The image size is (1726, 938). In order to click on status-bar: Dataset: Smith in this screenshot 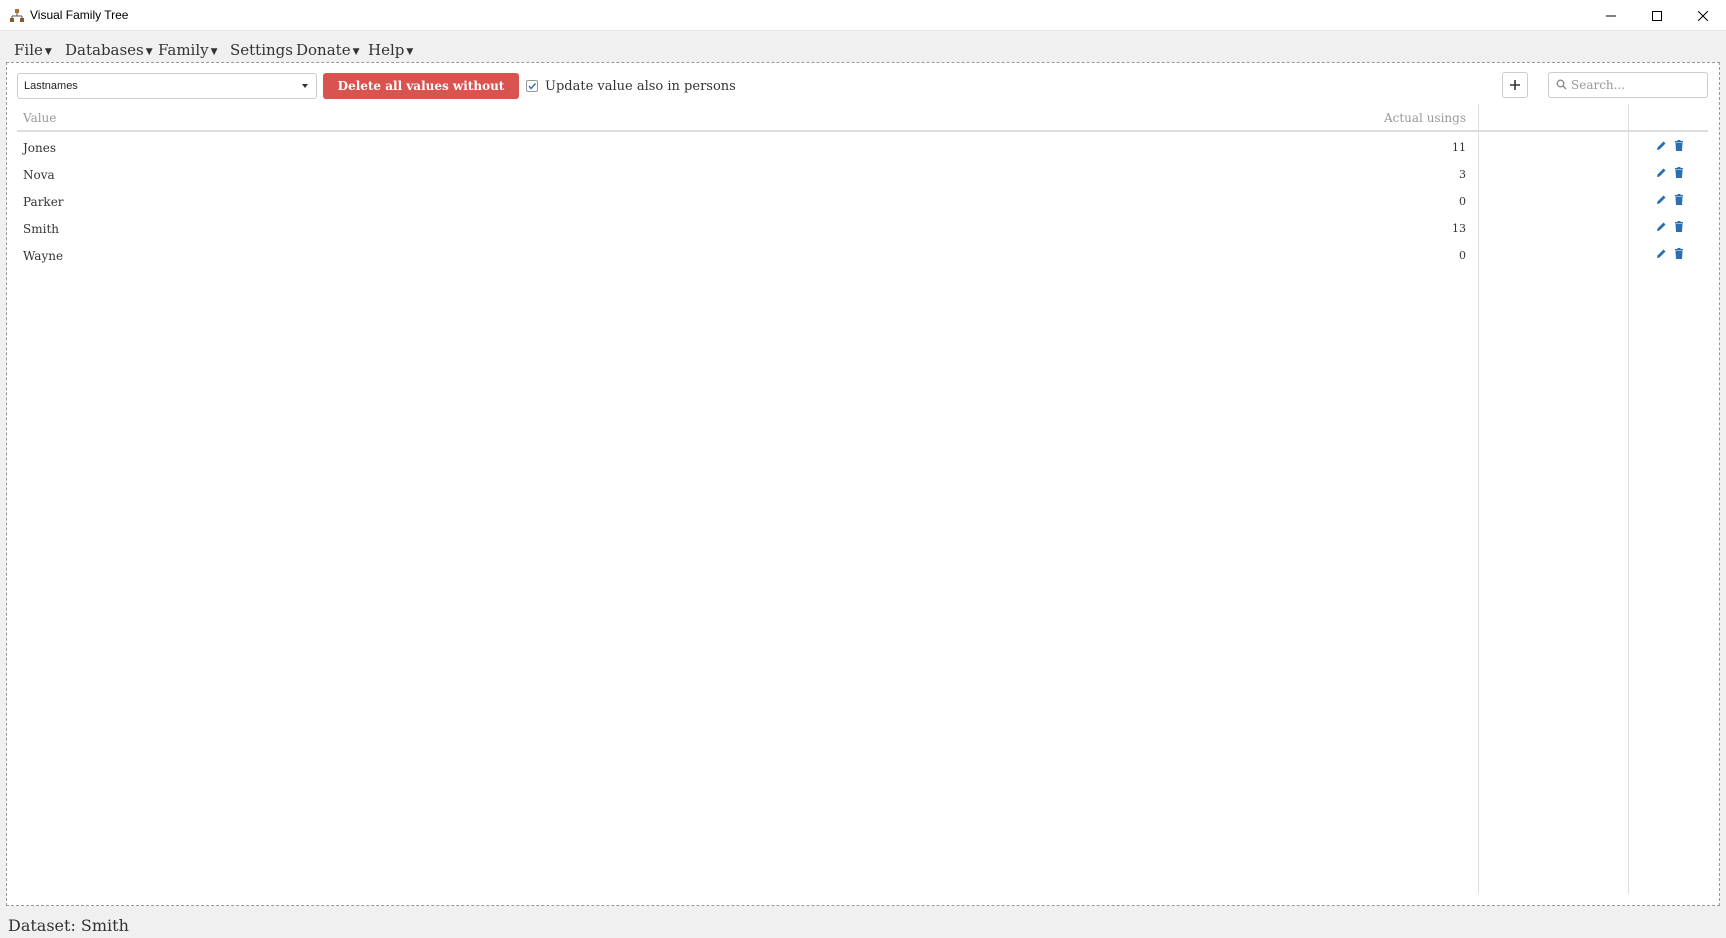, I will do `click(863, 923)`.